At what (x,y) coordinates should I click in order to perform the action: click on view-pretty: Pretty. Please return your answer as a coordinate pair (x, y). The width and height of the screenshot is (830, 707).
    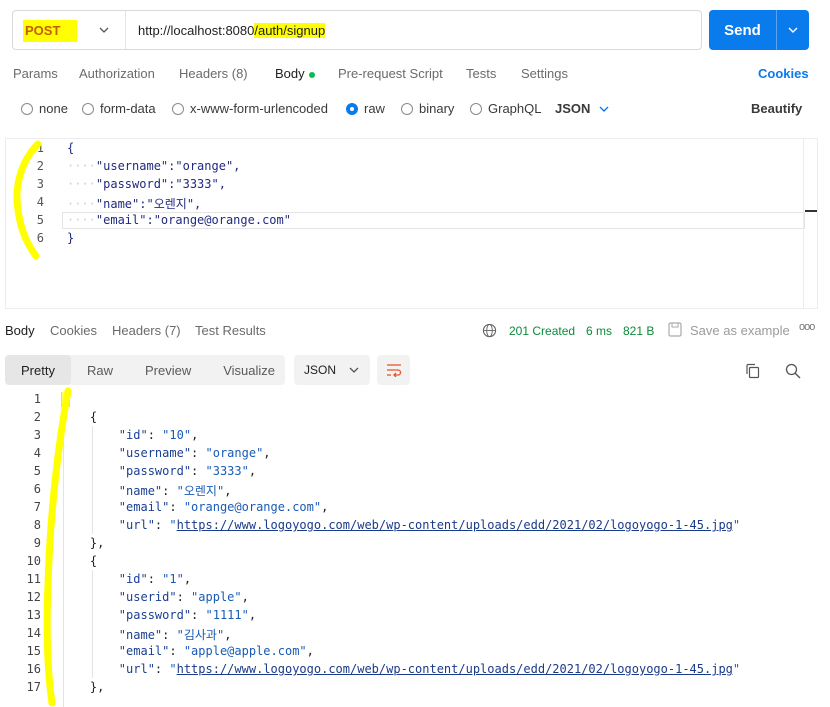
    Looking at the image, I should click on (38, 370).